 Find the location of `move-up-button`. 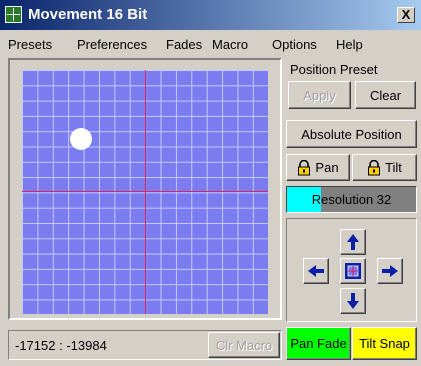

move-up-button is located at coordinates (353, 242).